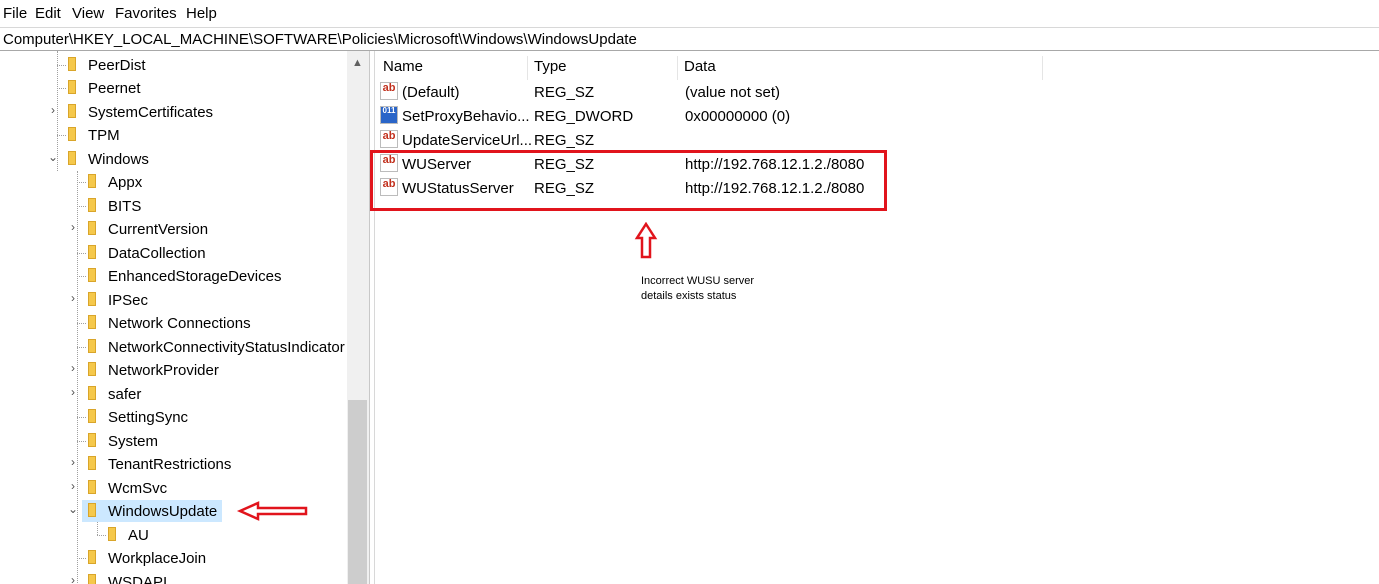 Image resolution: width=1379 pixels, height=584 pixels. Describe the element at coordinates (15, 13) in the screenshot. I see `menu-file: File` at that location.